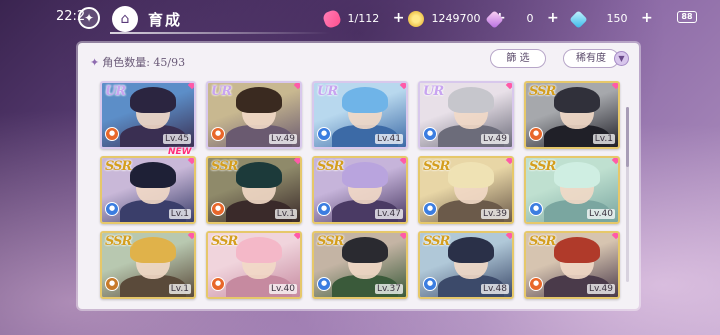  Describe the element at coordinates (389, 289) in the screenshot. I see `level-label: Lv.37` at that location.